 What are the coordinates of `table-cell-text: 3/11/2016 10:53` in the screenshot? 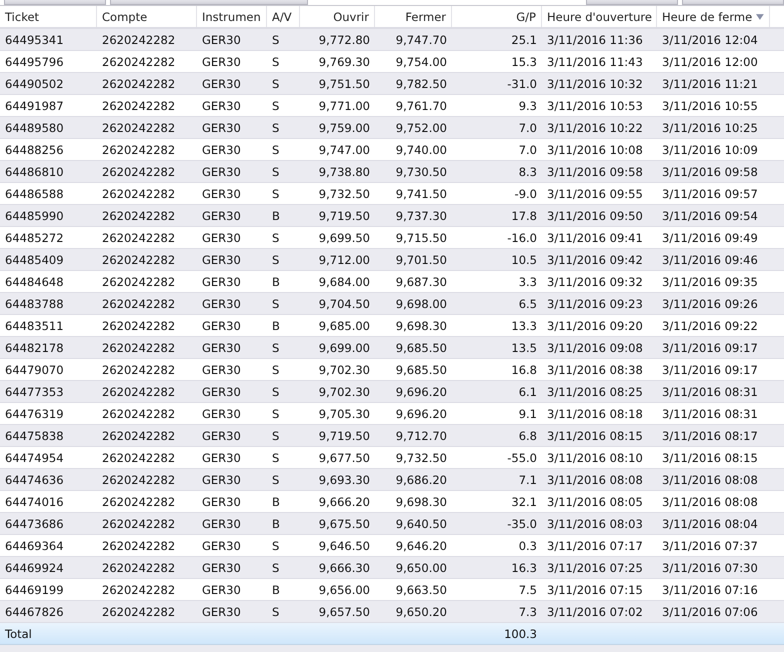 It's located at (595, 106).